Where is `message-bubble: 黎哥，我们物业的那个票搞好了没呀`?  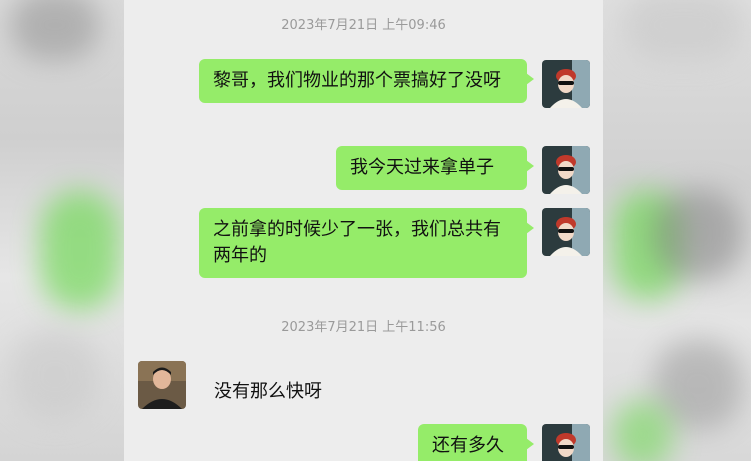 message-bubble: 黎哥，我们物业的那个票搞好了没呀 is located at coordinates (366, 81).